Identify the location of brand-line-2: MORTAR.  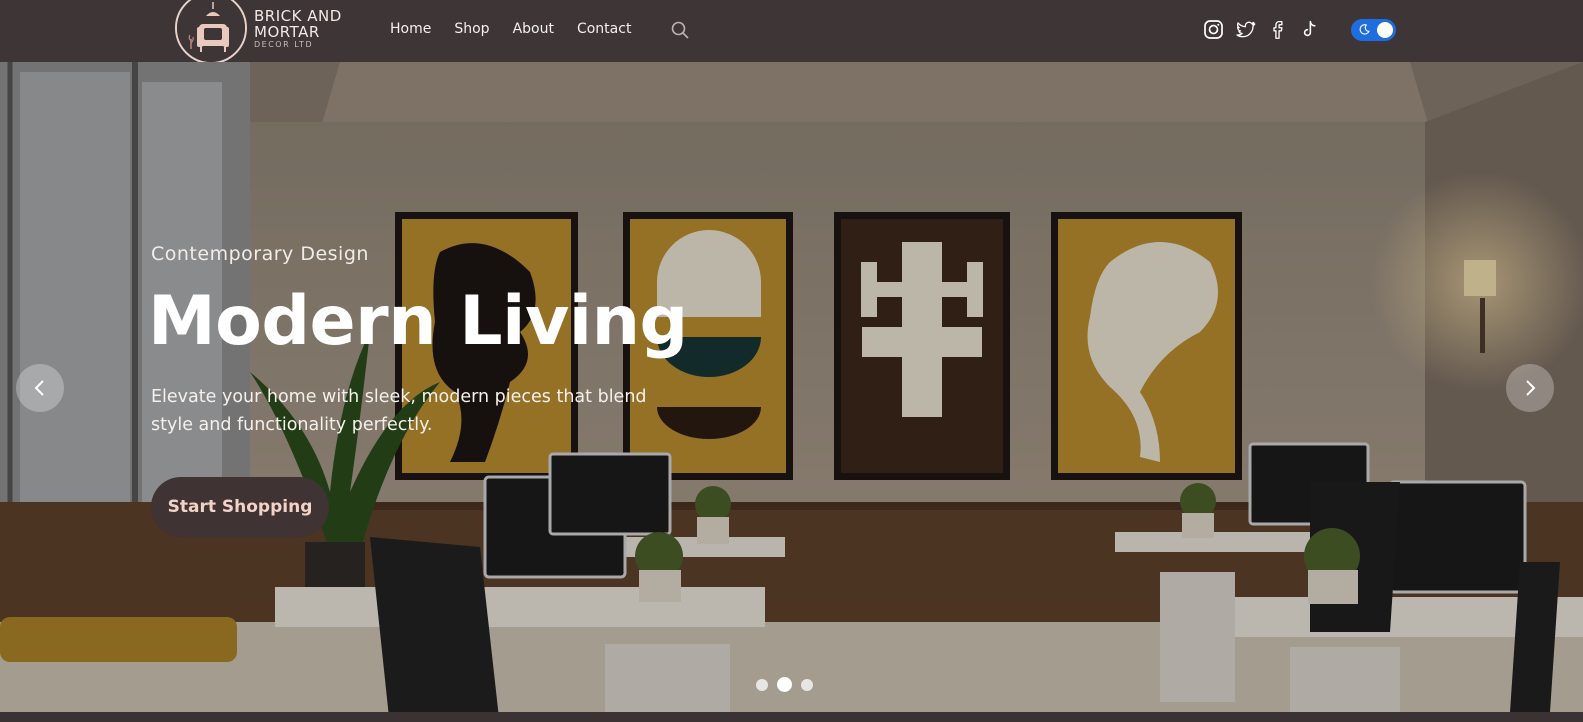
(287, 32).